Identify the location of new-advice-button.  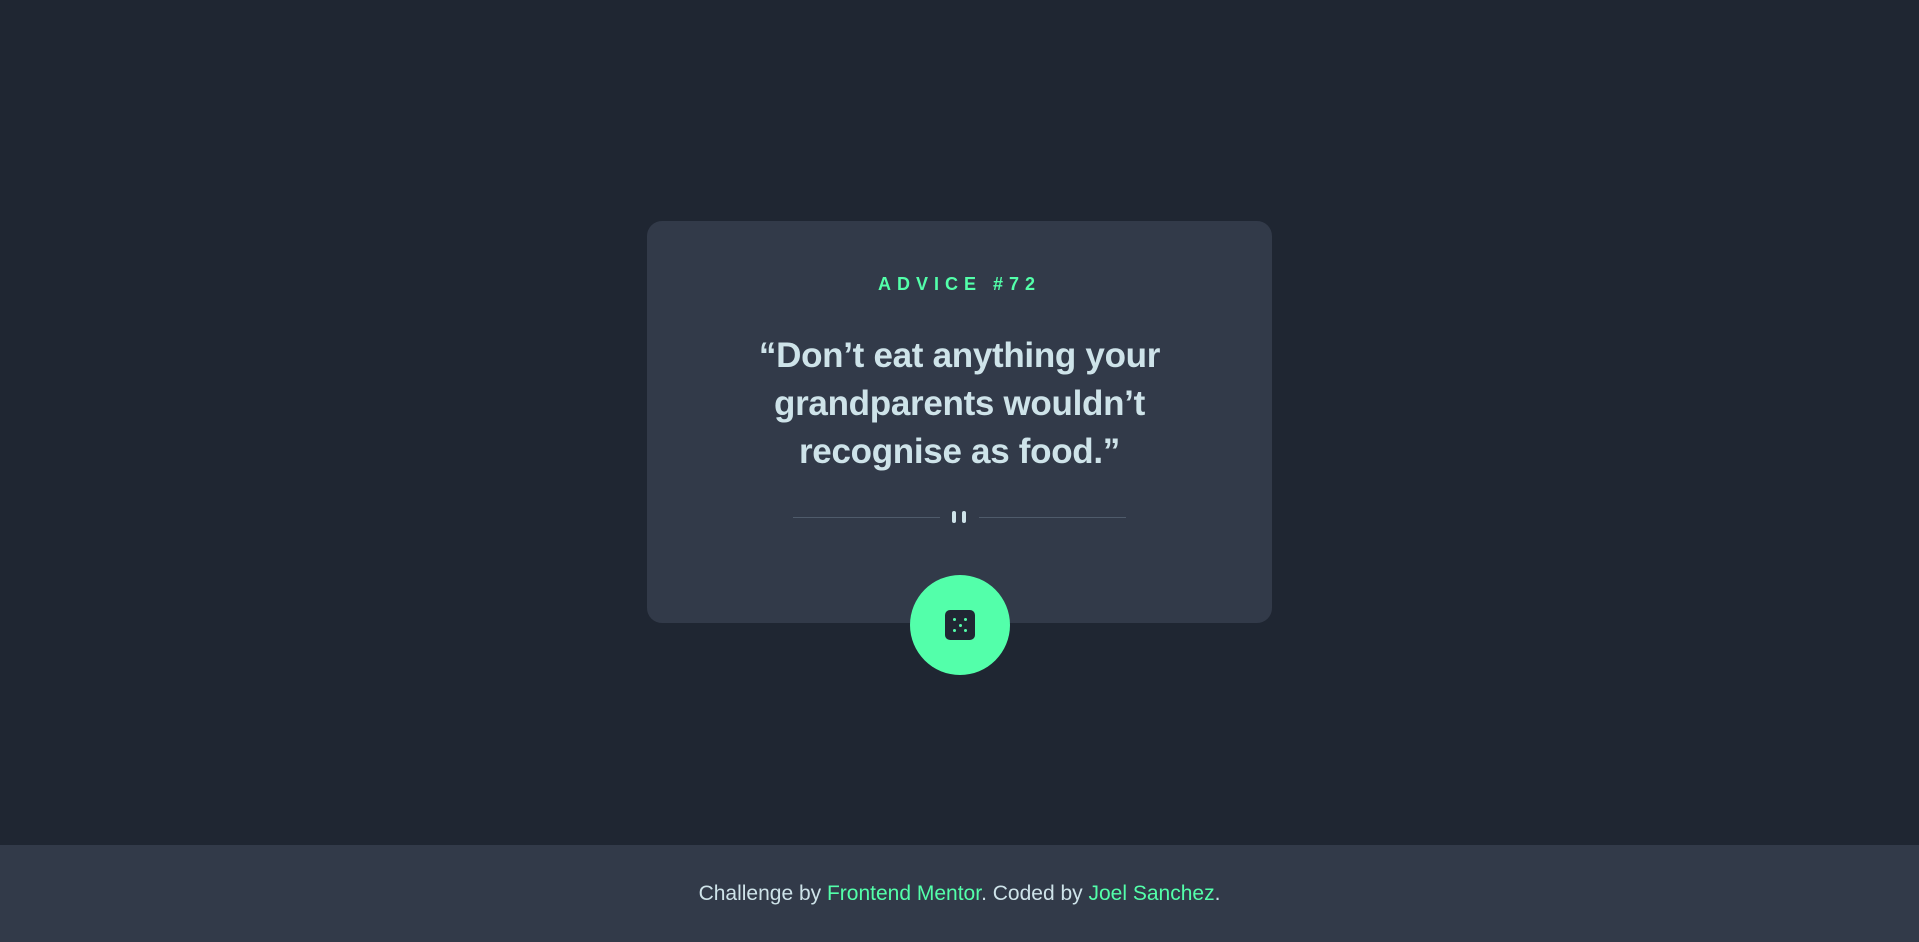
(960, 625).